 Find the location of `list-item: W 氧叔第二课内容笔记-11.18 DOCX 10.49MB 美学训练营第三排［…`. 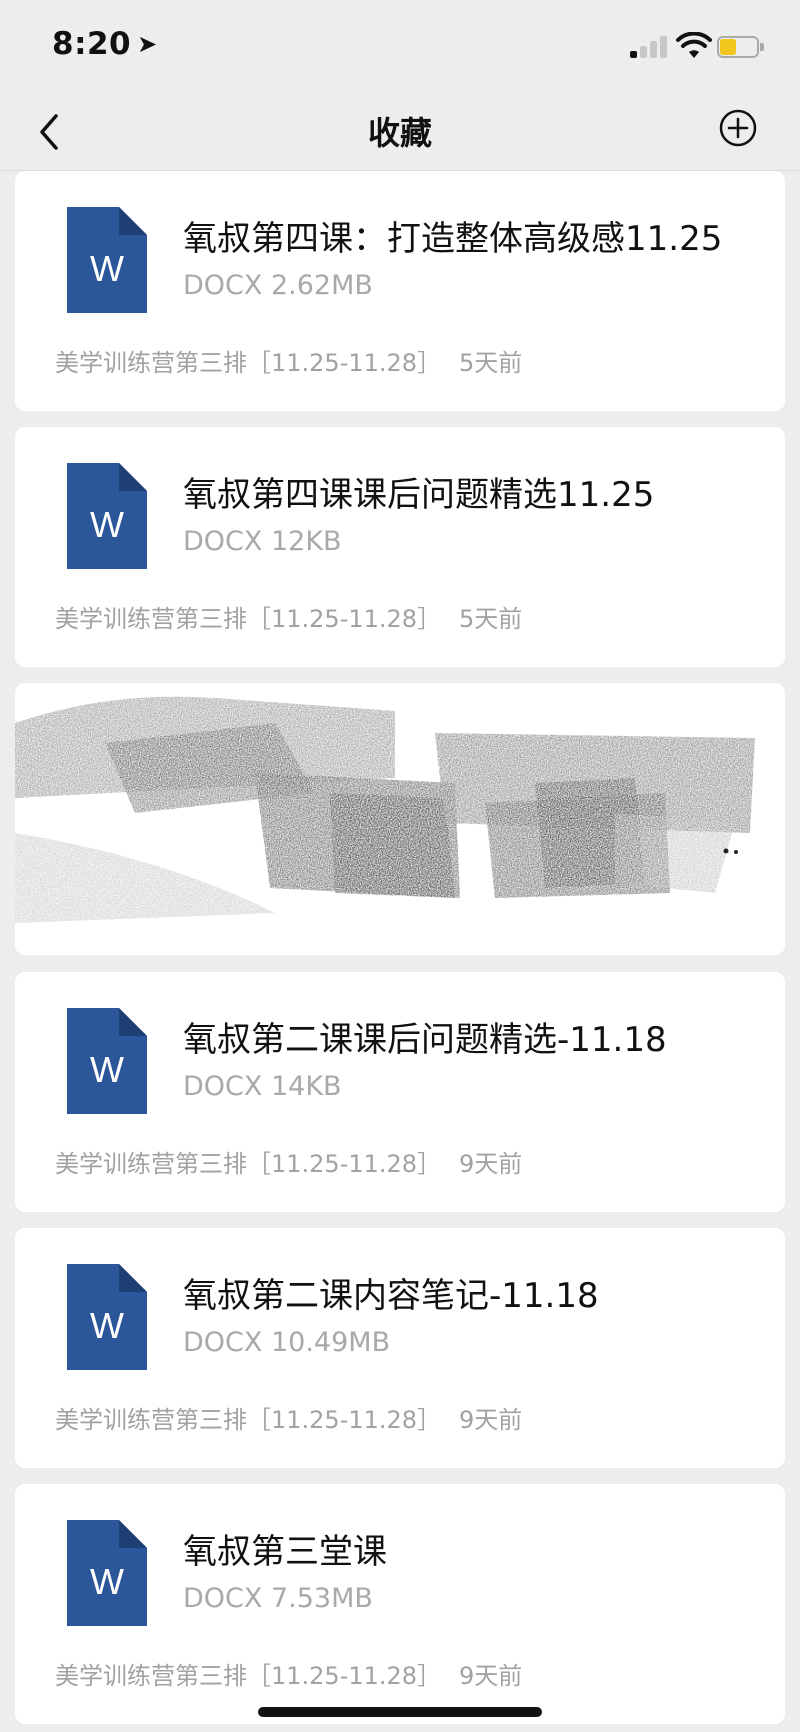

list-item: W 氧叔第二课内容笔记-11.18 DOCX 10.49MB 美学训练营第三排［… is located at coordinates (400, 1348).